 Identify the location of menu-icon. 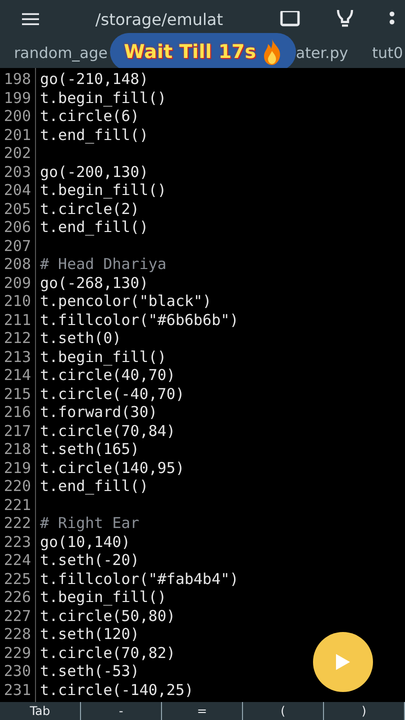
(31, 19).